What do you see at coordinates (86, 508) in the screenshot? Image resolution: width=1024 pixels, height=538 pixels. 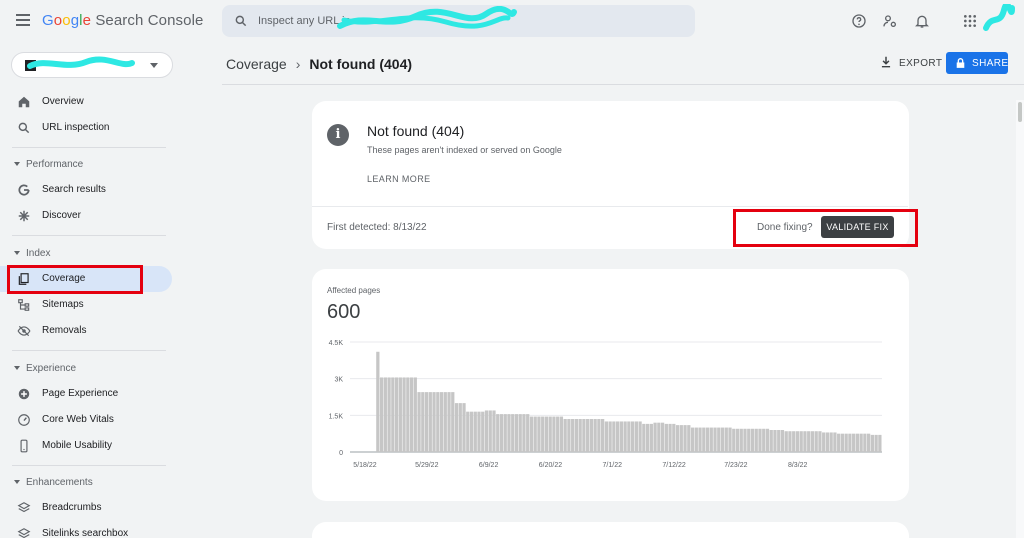 I see `sidebar-item-breadcrumbs: Breadcrumbs` at bounding box center [86, 508].